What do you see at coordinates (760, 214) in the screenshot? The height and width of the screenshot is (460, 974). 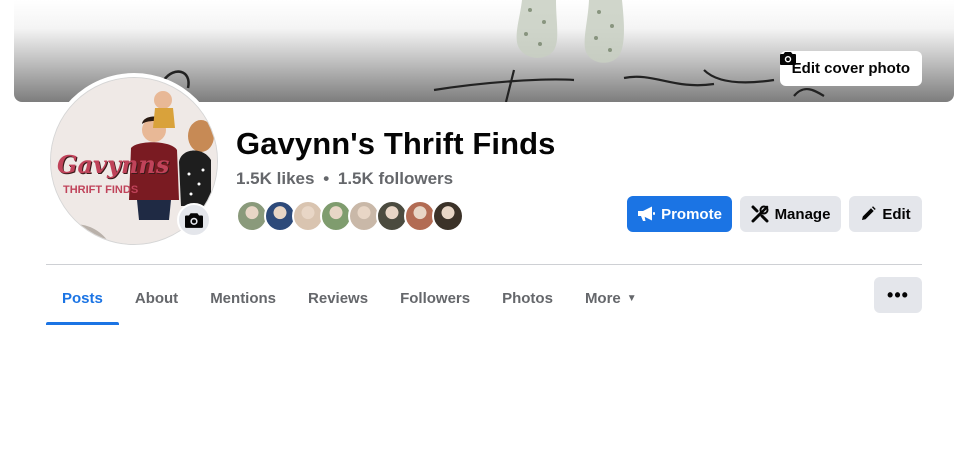 I see `tools-icon` at bounding box center [760, 214].